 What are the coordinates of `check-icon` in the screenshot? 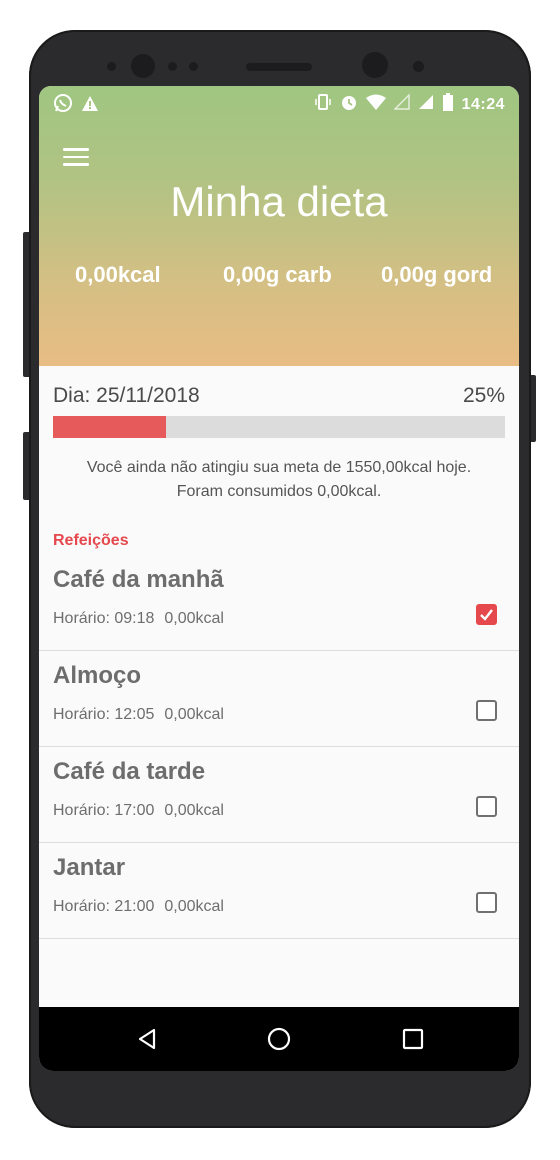 It's located at (486, 615).